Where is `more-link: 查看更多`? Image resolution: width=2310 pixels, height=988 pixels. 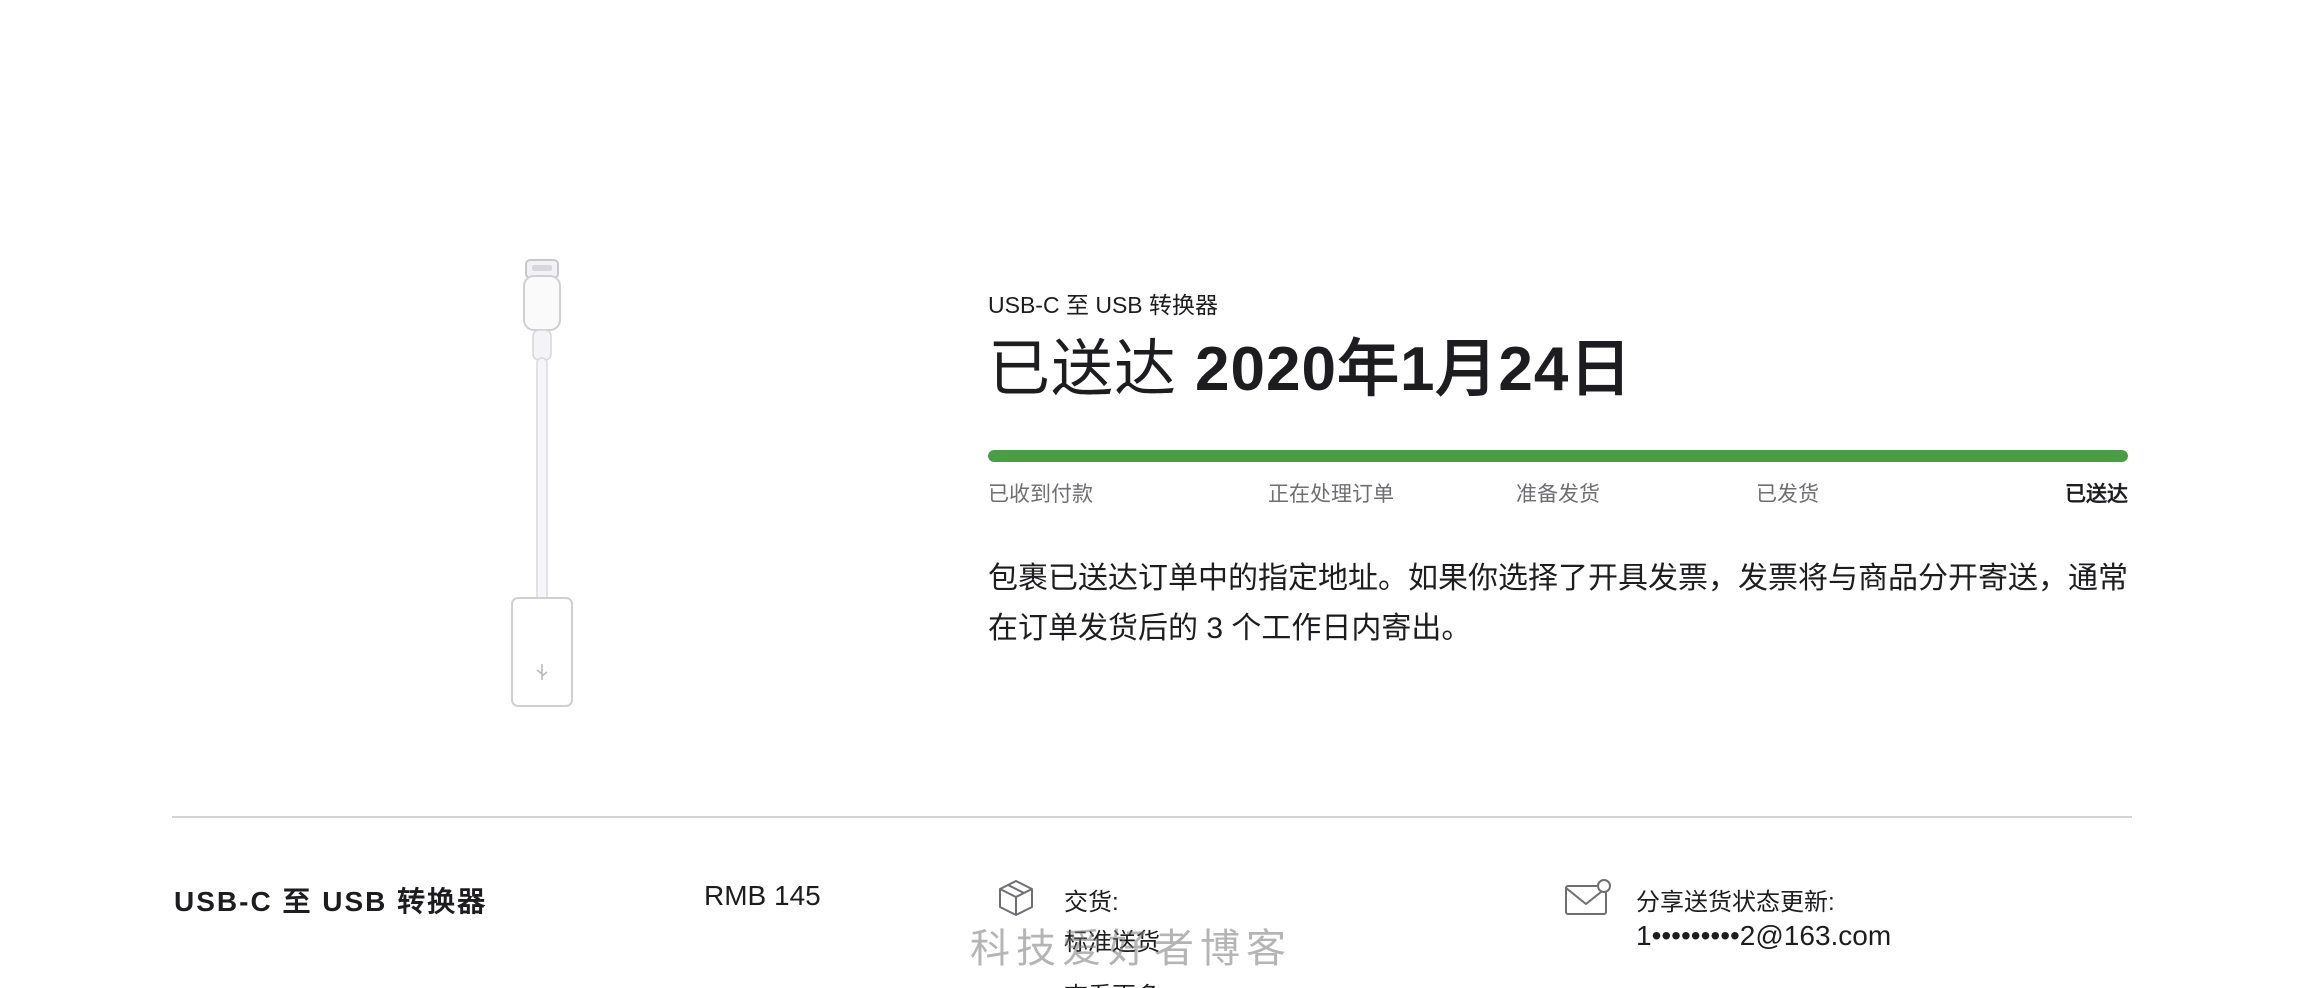
more-link: 查看更多 is located at coordinates (1112, 982).